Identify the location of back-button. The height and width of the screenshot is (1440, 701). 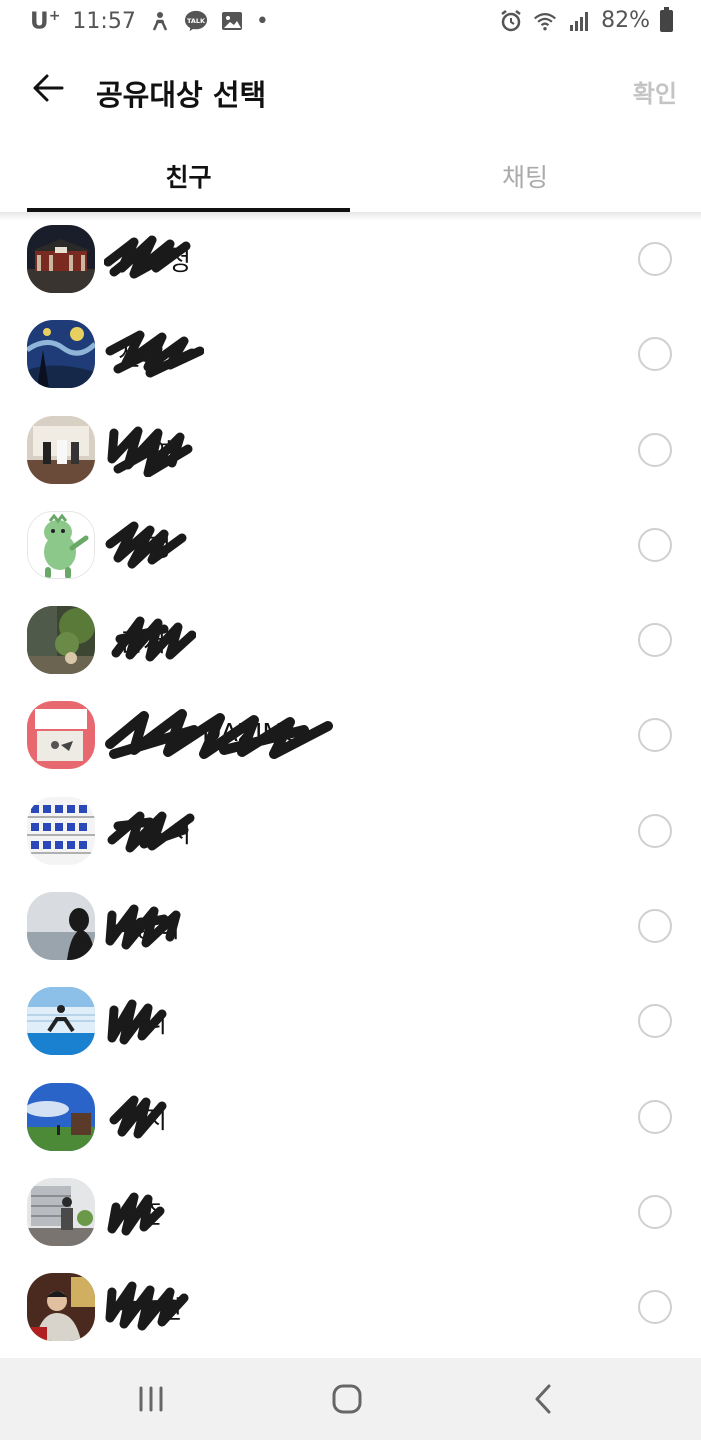
(48, 88).